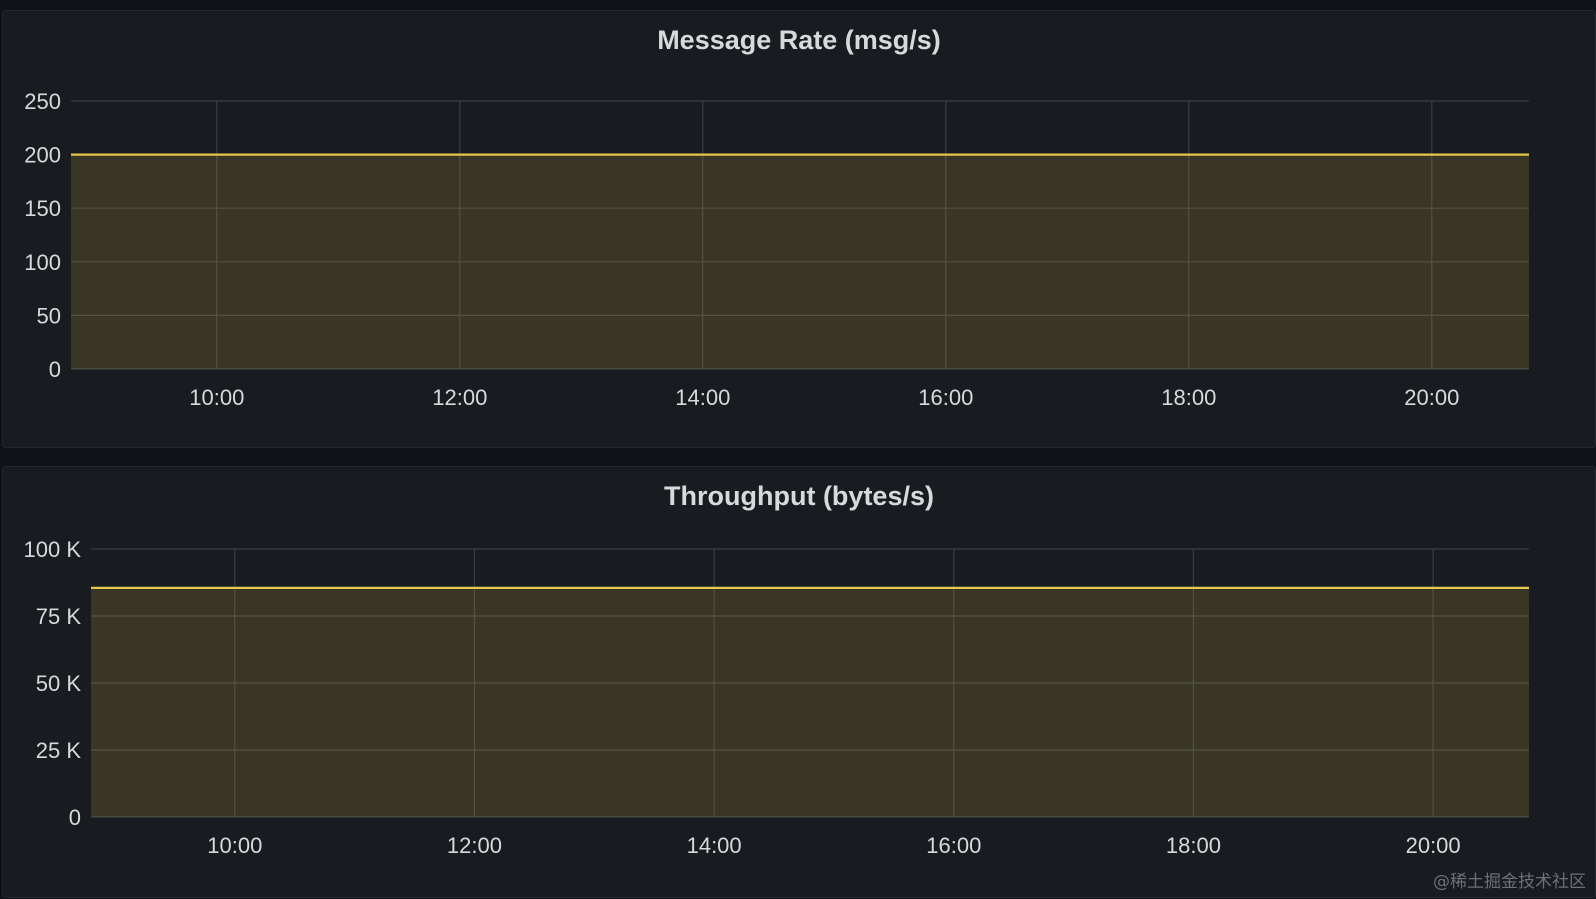 Image resolution: width=1596 pixels, height=899 pixels. I want to click on y-tick-label: 250, so click(42, 101).